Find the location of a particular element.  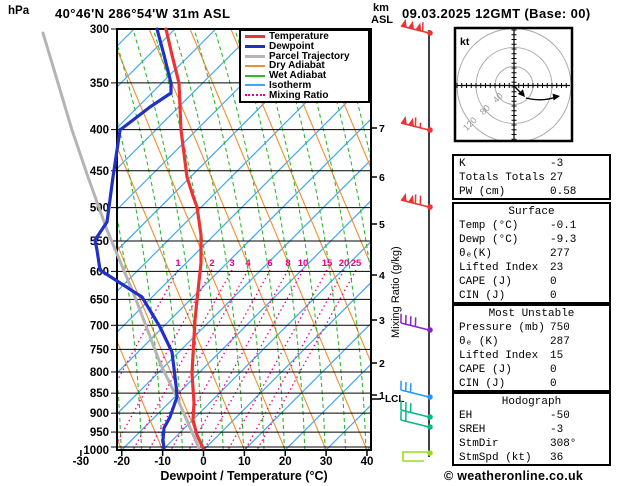

watermark: © weatheronline.co.uk is located at coordinates (514, 476).